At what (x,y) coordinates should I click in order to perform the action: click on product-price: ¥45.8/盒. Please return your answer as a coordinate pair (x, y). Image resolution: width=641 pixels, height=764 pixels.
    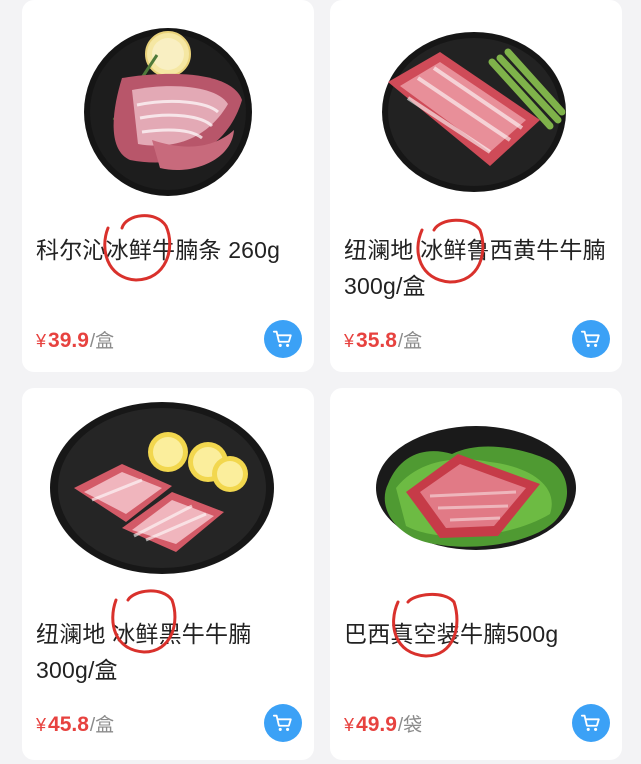
    Looking at the image, I should click on (75, 723).